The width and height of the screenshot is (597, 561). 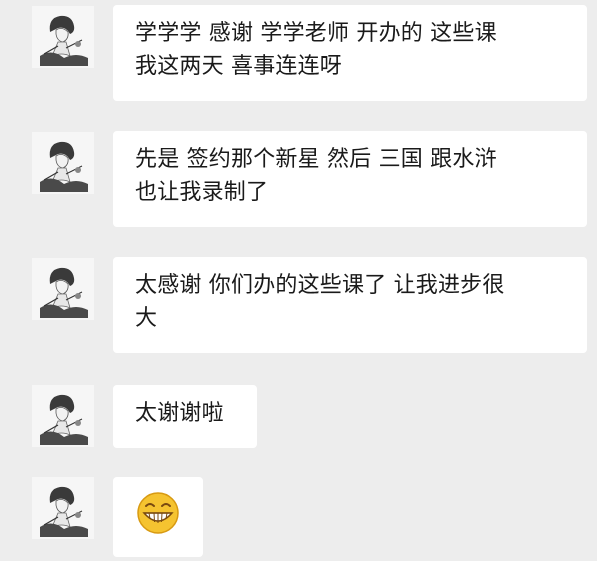 What do you see at coordinates (202, 192) in the screenshot?
I see `message-text-line: 也让我录制了` at bounding box center [202, 192].